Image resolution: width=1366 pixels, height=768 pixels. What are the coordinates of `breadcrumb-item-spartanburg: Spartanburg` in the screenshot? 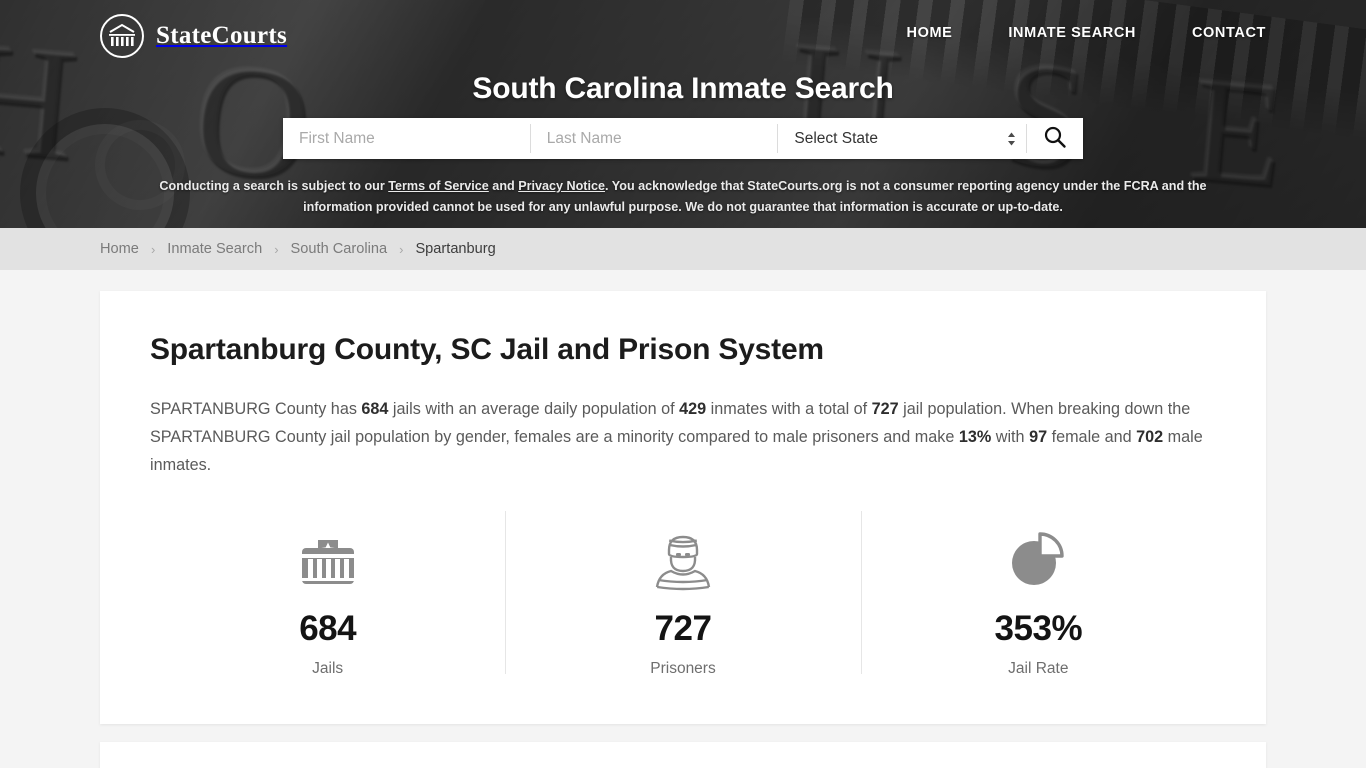 It's located at (455, 249).